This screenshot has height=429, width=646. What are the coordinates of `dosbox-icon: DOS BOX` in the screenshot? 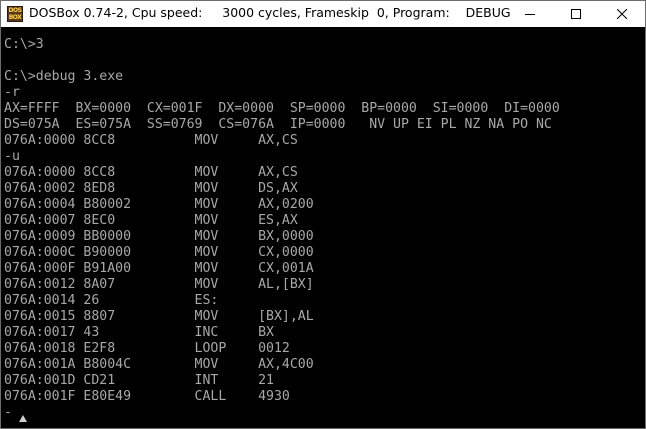 It's located at (15, 14).